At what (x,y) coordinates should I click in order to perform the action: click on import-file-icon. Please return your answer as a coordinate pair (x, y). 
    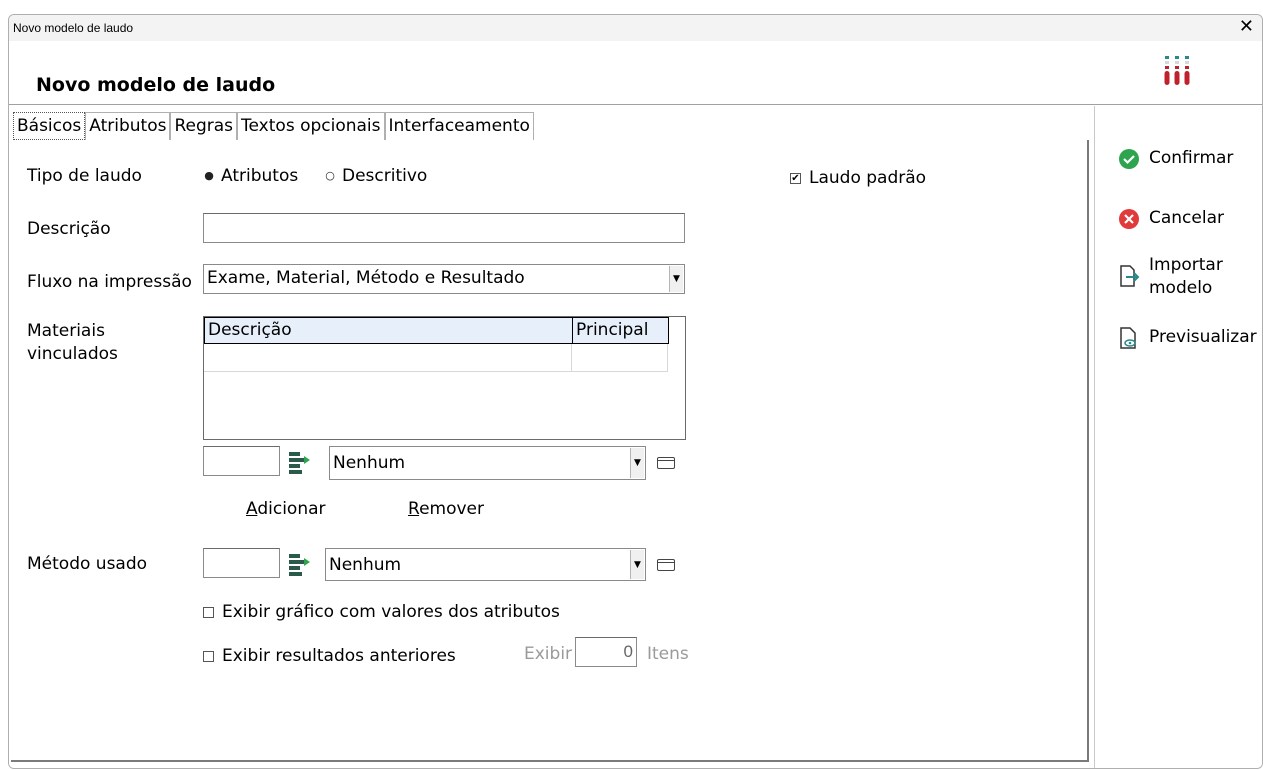
    Looking at the image, I should click on (1130, 276).